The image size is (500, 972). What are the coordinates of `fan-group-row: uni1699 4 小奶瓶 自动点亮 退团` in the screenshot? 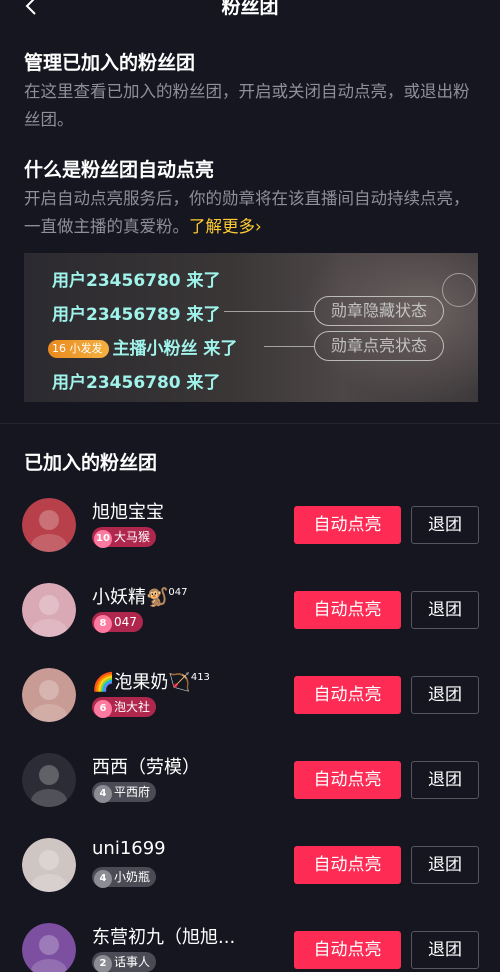 It's located at (250, 881).